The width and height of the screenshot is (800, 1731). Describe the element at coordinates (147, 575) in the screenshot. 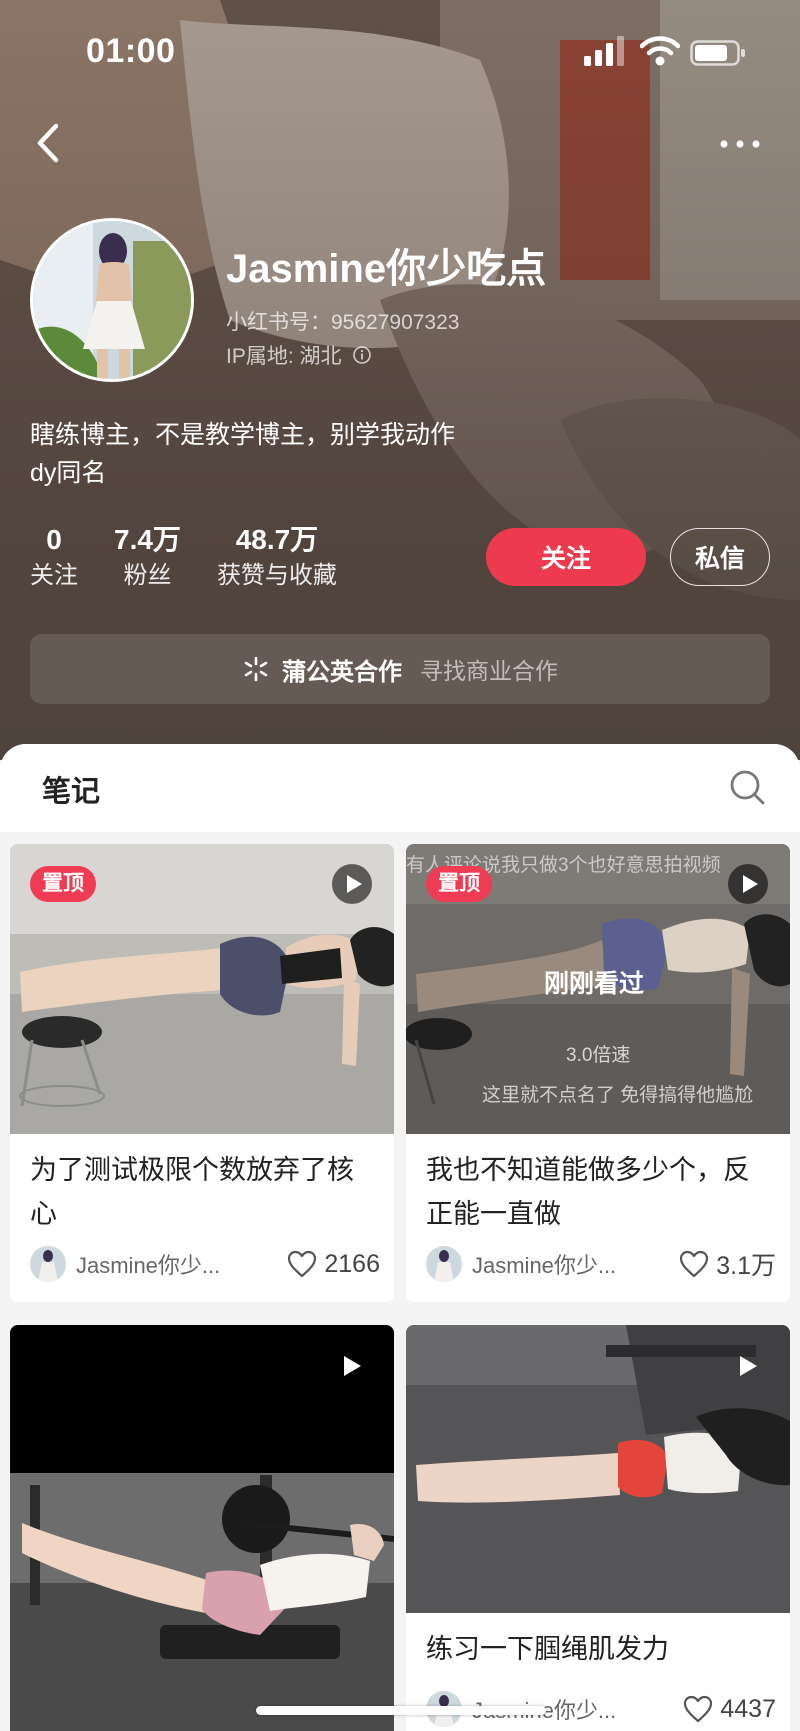

I see `stat-label: 粉丝` at that location.